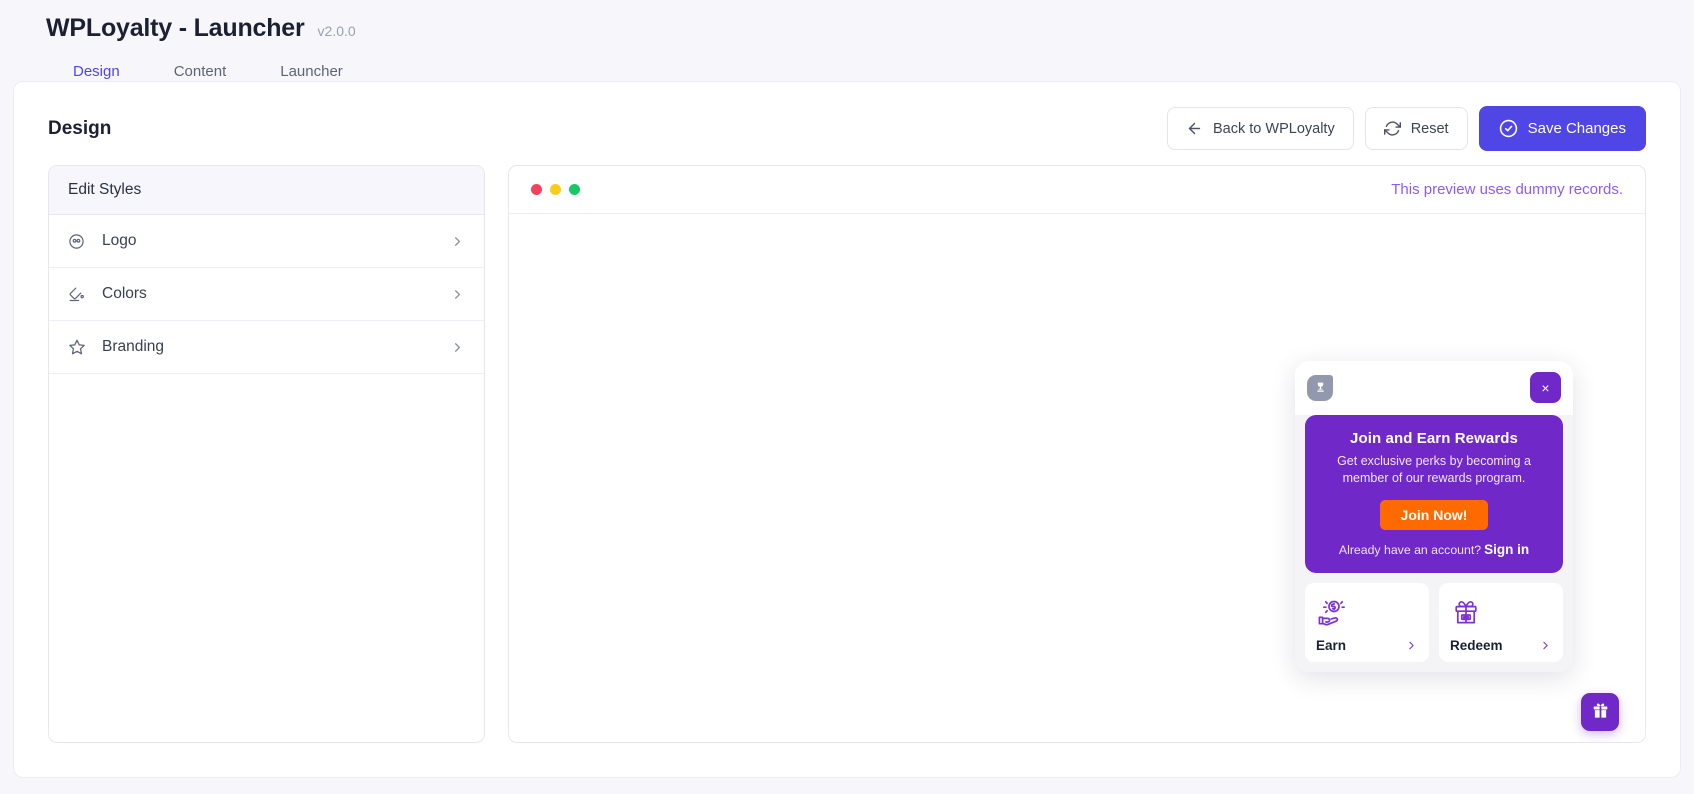 This screenshot has width=1694, height=794. I want to click on earn-tile: Earn, so click(1367, 622).